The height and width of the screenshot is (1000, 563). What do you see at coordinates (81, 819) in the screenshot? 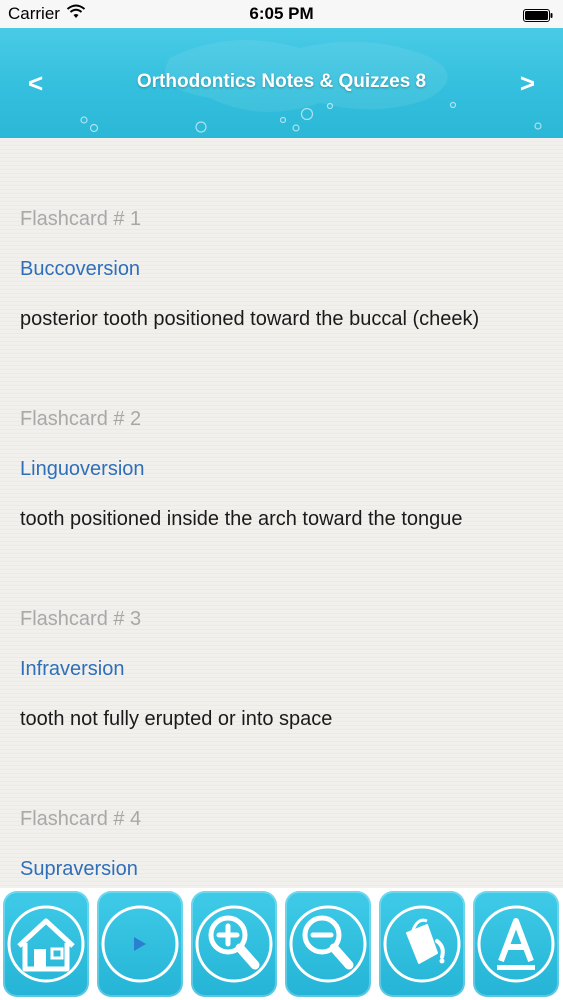
I see `flashcard-number: Flashcard # 4` at bounding box center [81, 819].